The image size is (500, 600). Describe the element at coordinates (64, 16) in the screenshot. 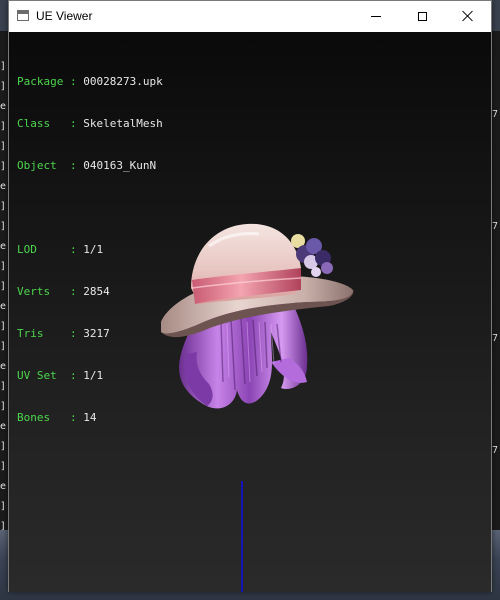

I see `window-title: UE Viewer` at that location.